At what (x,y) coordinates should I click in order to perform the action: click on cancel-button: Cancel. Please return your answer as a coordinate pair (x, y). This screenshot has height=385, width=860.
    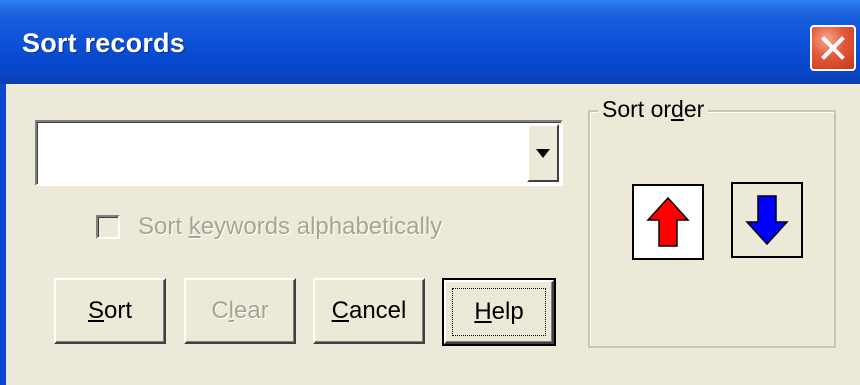
    Looking at the image, I should click on (369, 311).